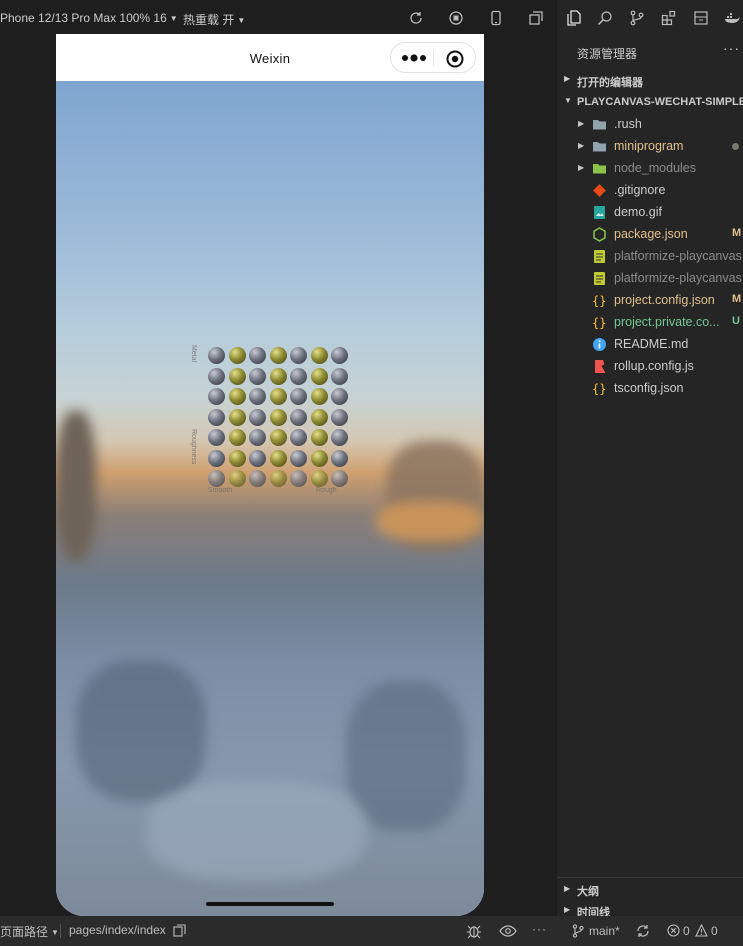  I want to click on json-braces-icon: {}, so click(599, 388).